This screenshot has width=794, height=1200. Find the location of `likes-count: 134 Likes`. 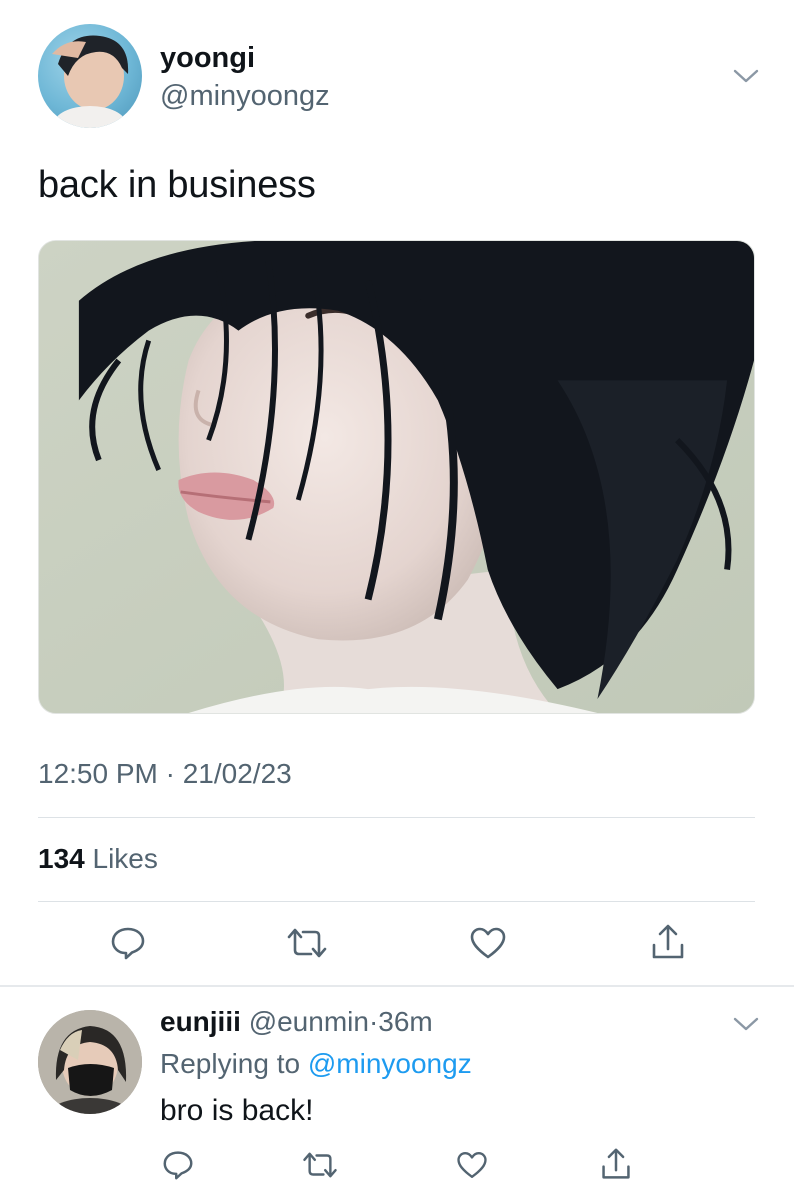

likes-count: 134 Likes is located at coordinates (98, 859).